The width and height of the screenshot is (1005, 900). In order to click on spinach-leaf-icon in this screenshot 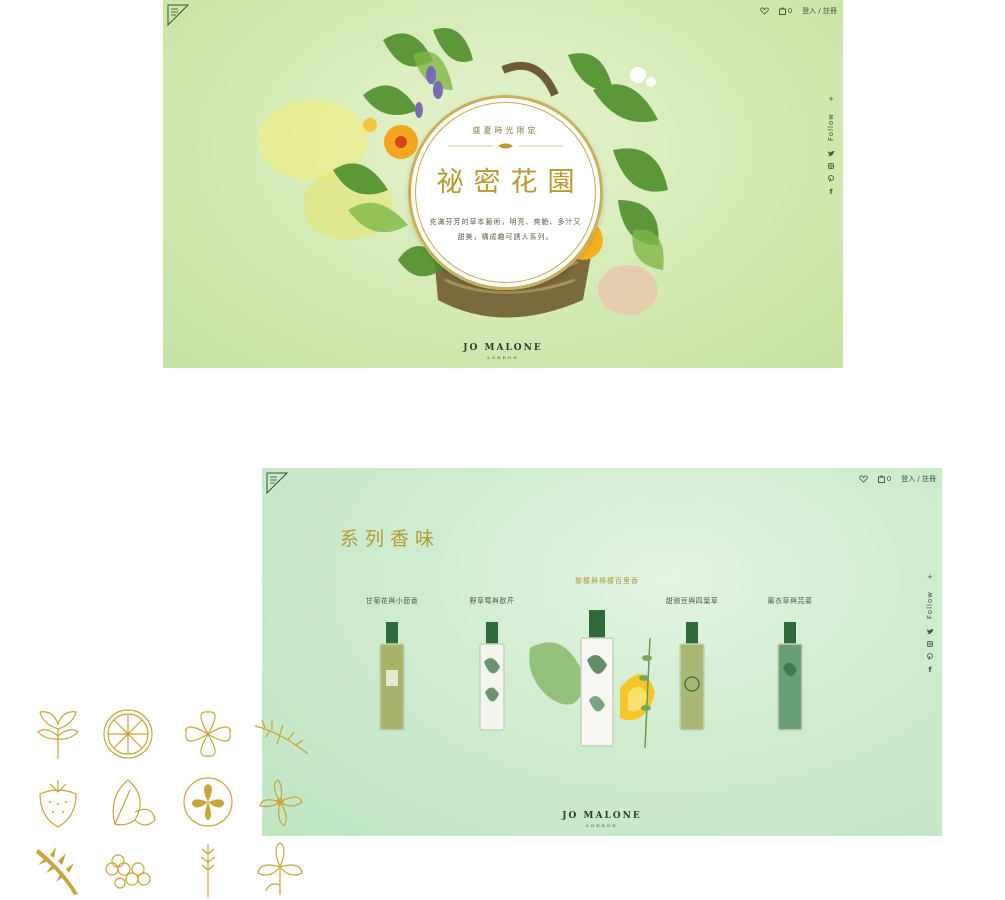, I will do `click(134, 802)`.